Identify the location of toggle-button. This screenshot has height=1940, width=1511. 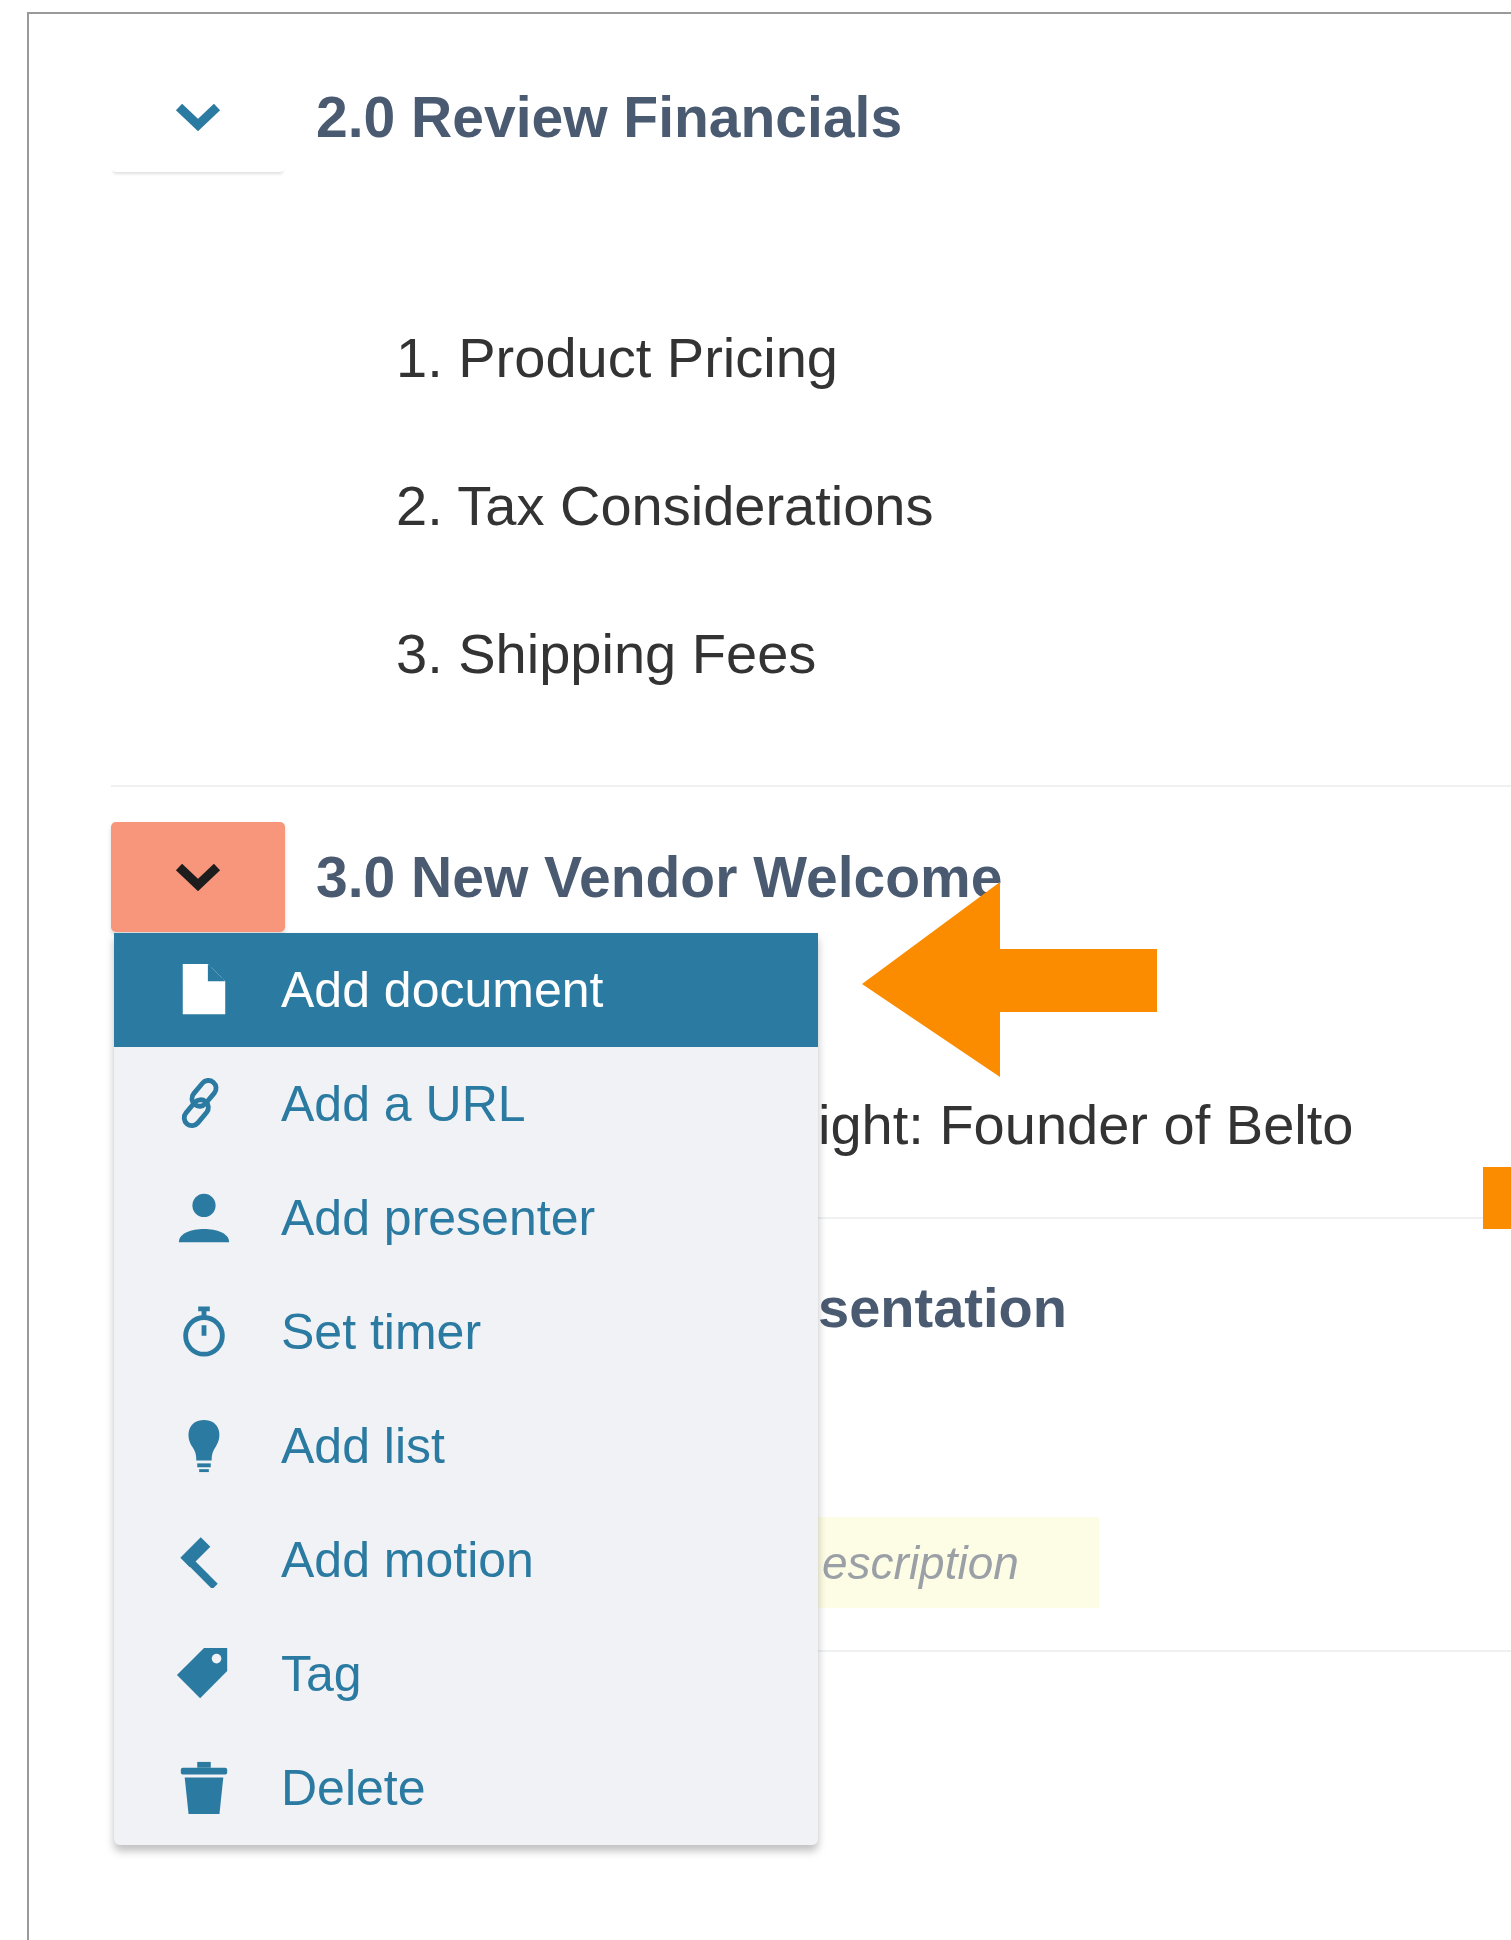
(198, 877).